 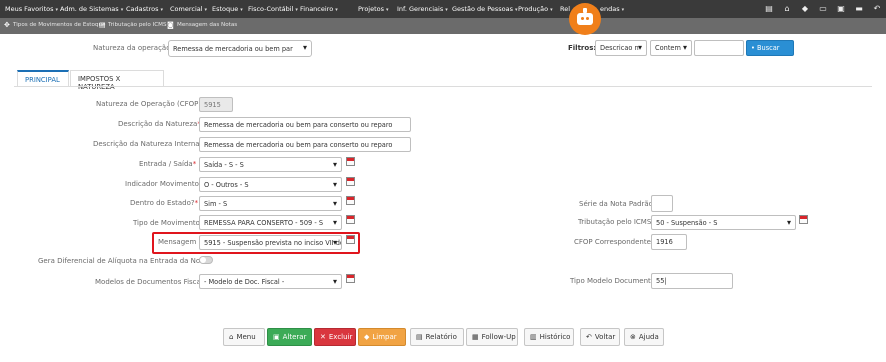 What do you see at coordinates (621, 48) in the screenshot?
I see `filtro-campo-select: Descricao n ▾` at bounding box center [621, 48].